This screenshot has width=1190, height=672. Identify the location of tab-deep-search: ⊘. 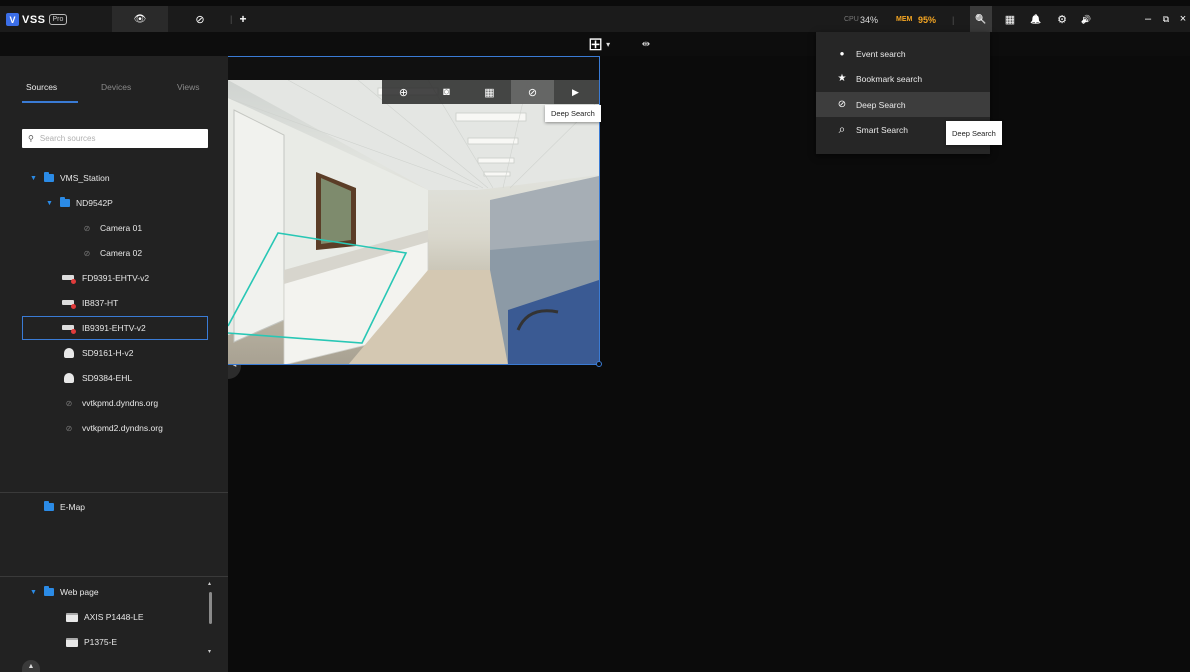
(200, 19).